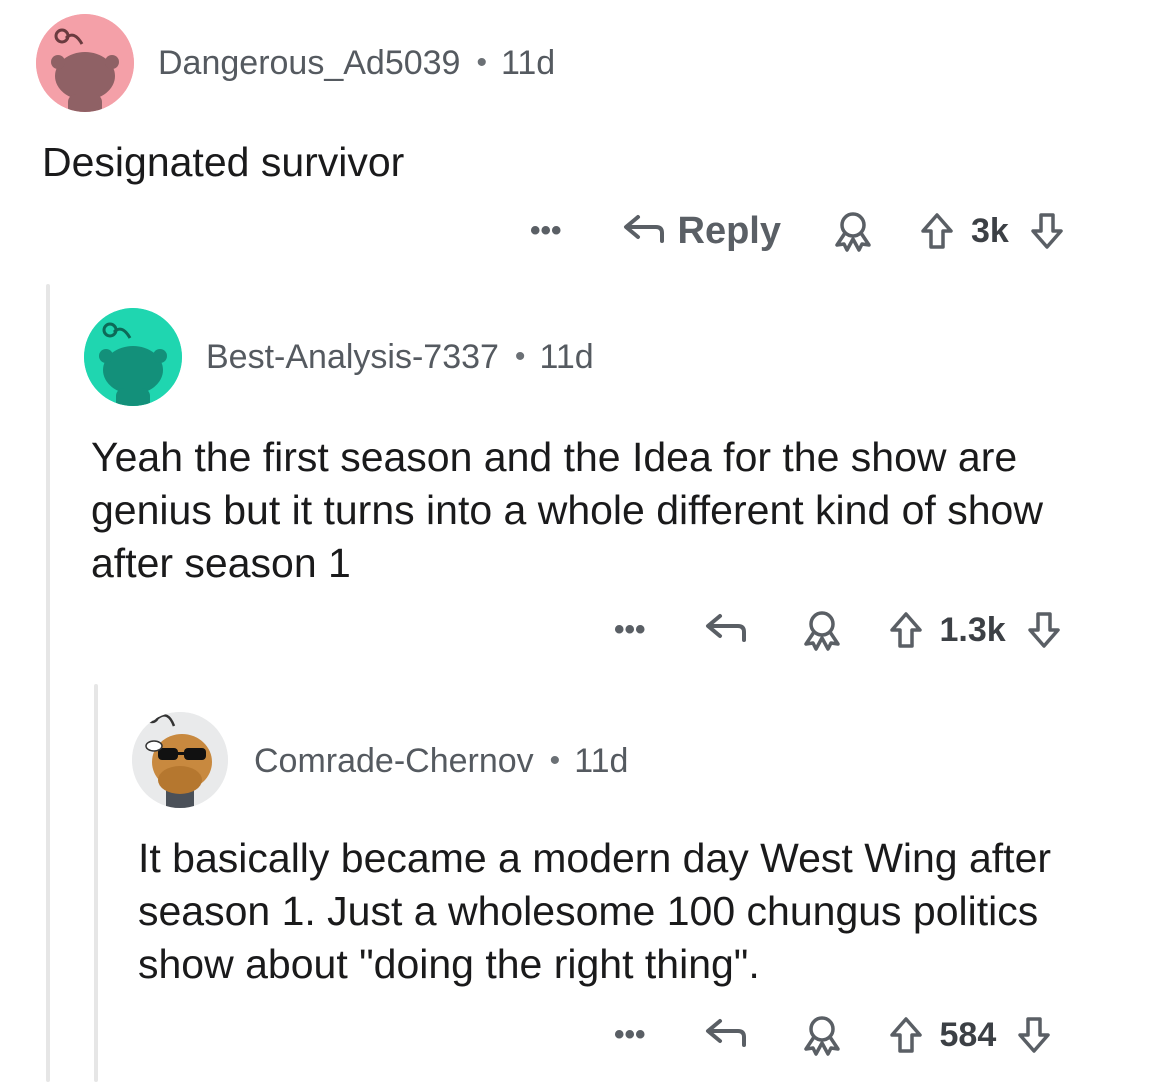 The height and width of the screenshot is (1082, 1170). I want to click on comment-actions: ••• 1.3k, so click(838, 630).